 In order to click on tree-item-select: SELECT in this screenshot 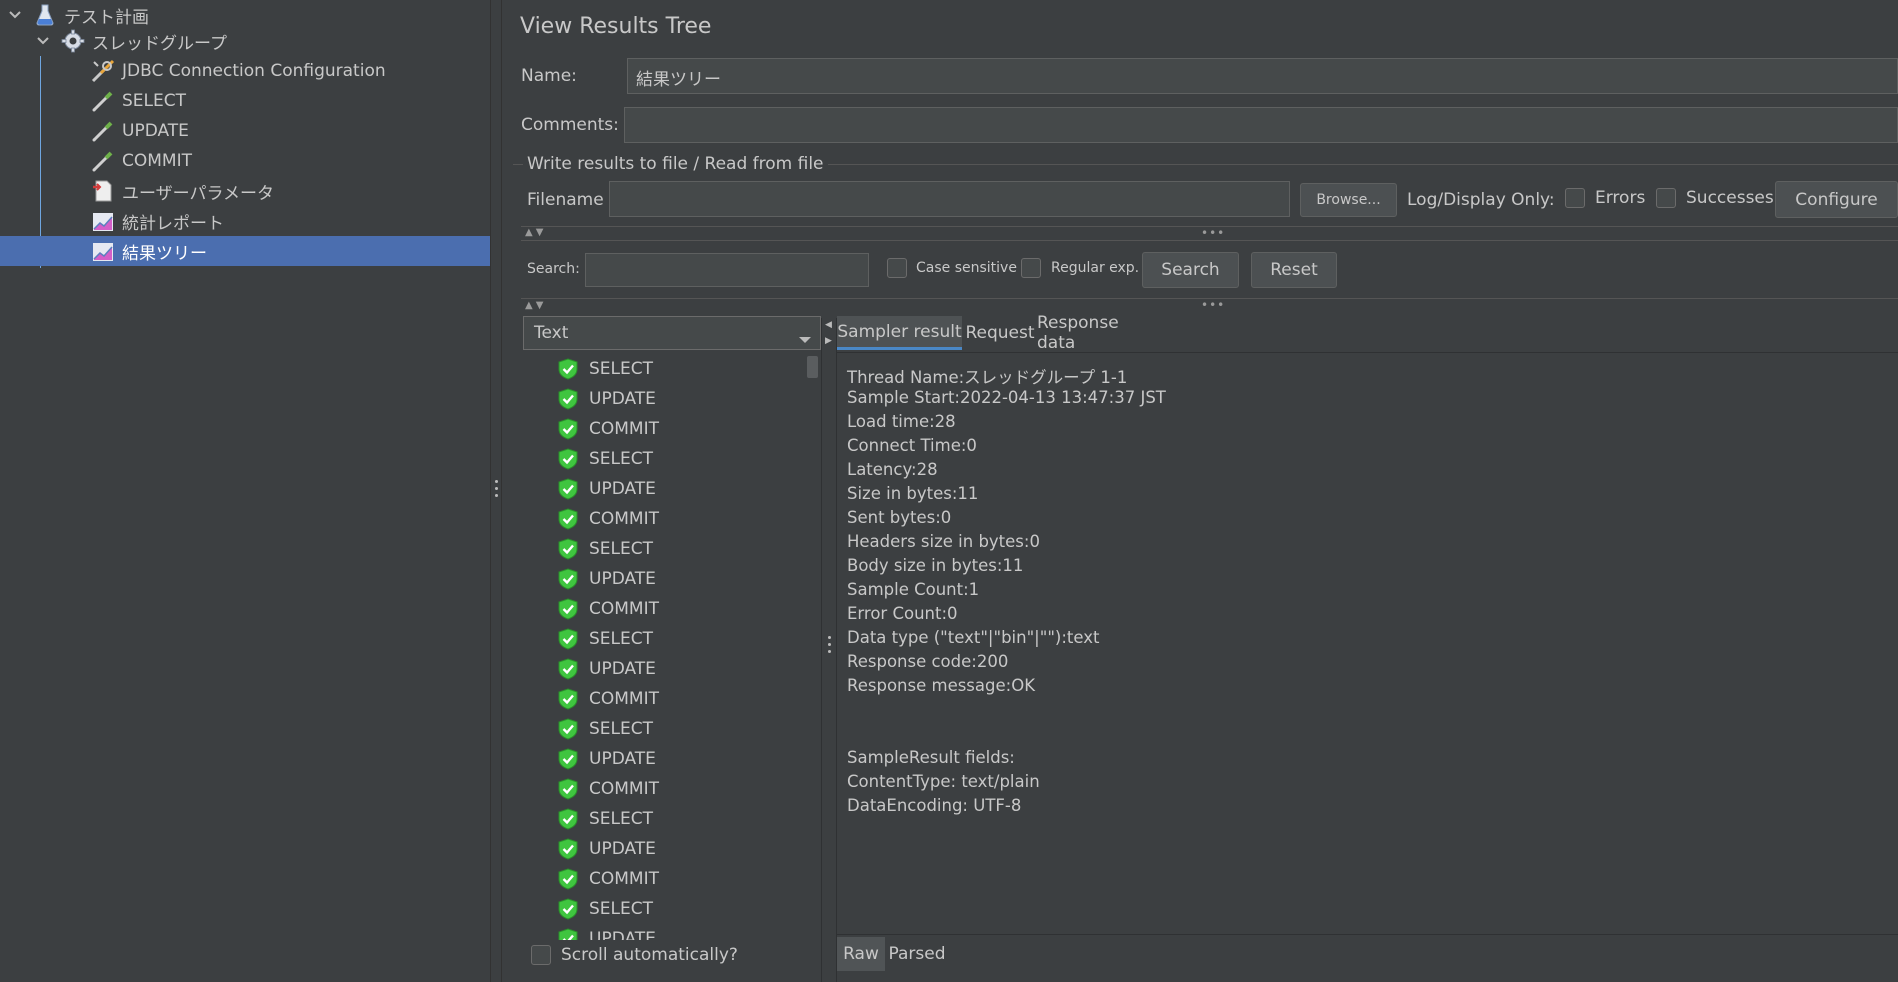, I will do `click(245, 101)`.